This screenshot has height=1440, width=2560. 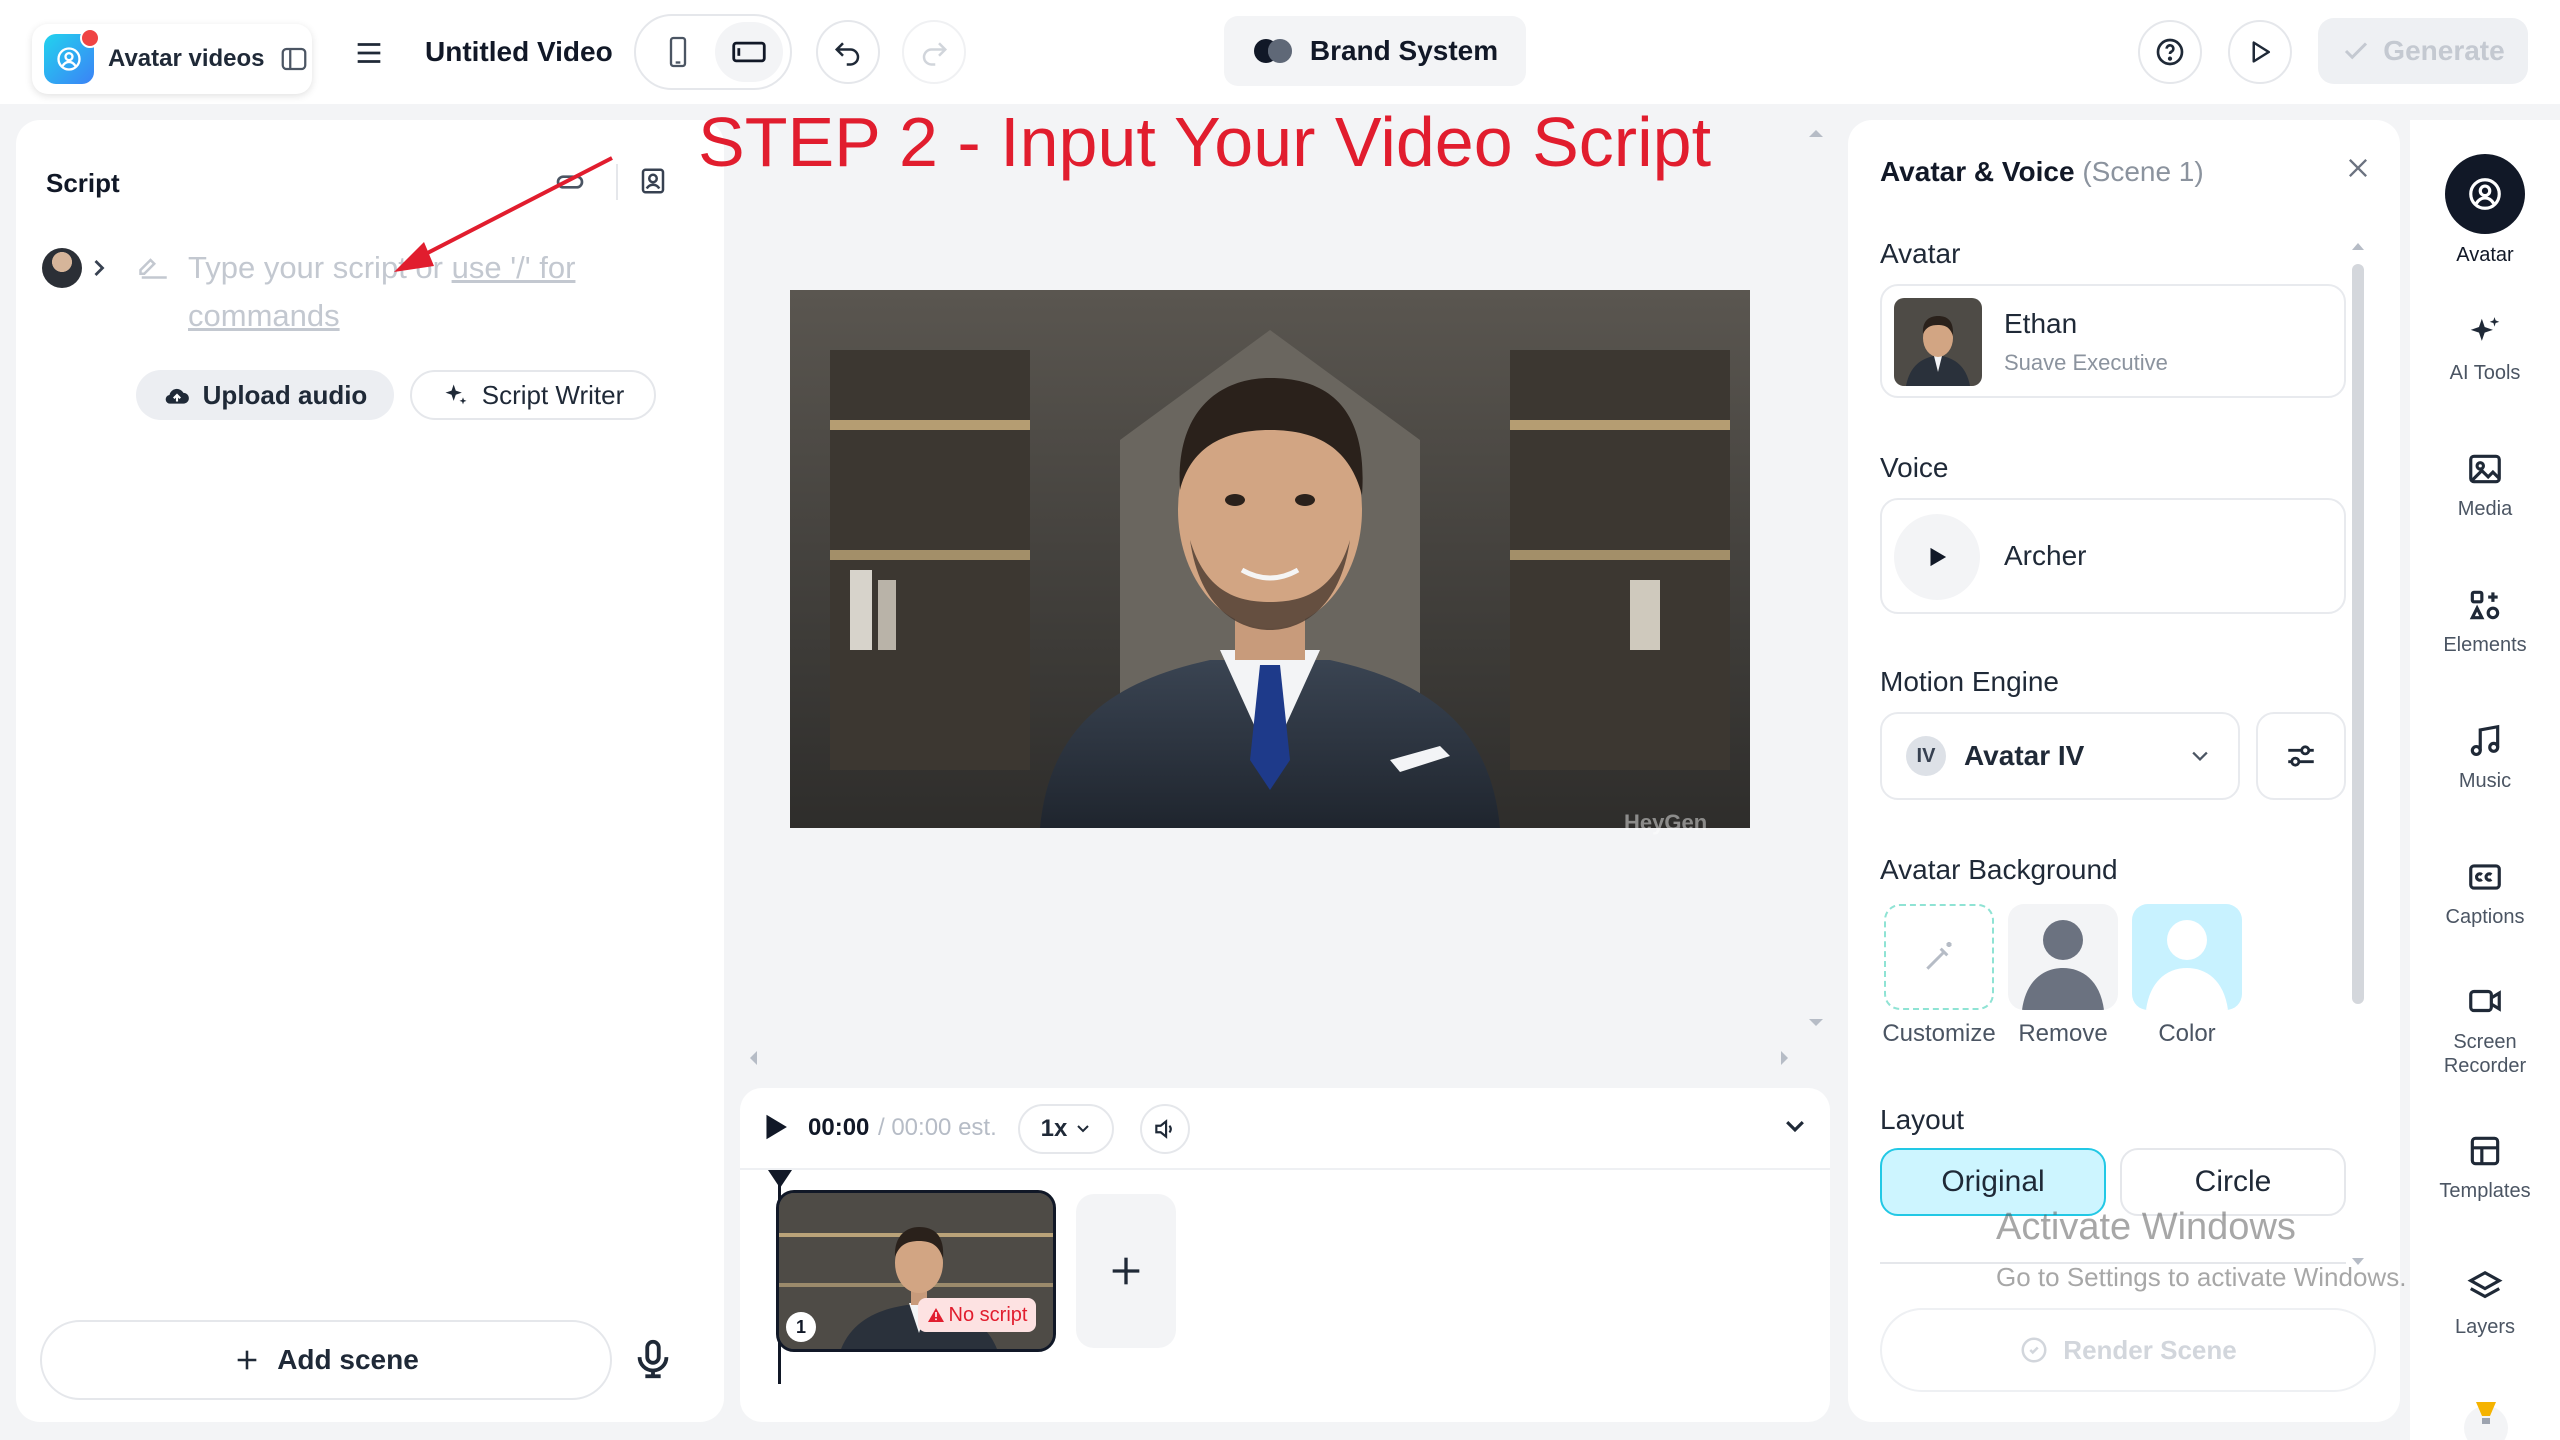 I want to click on generate-button: Generate, so click(x=2423, y=51).